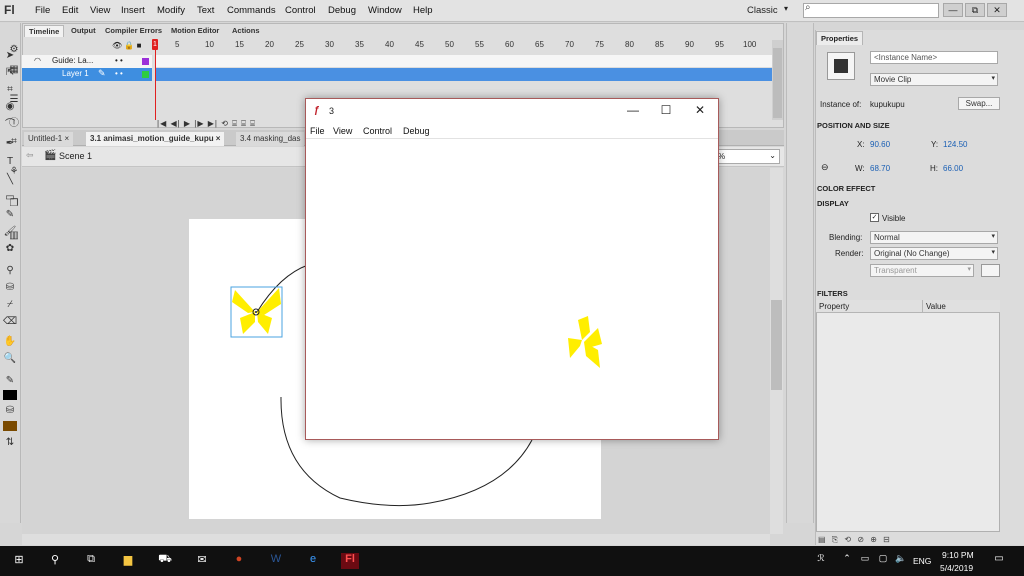  Describe the element at coordinates (895, 270) in the screenshot. I see `transparent-value: Transparent` at that location.